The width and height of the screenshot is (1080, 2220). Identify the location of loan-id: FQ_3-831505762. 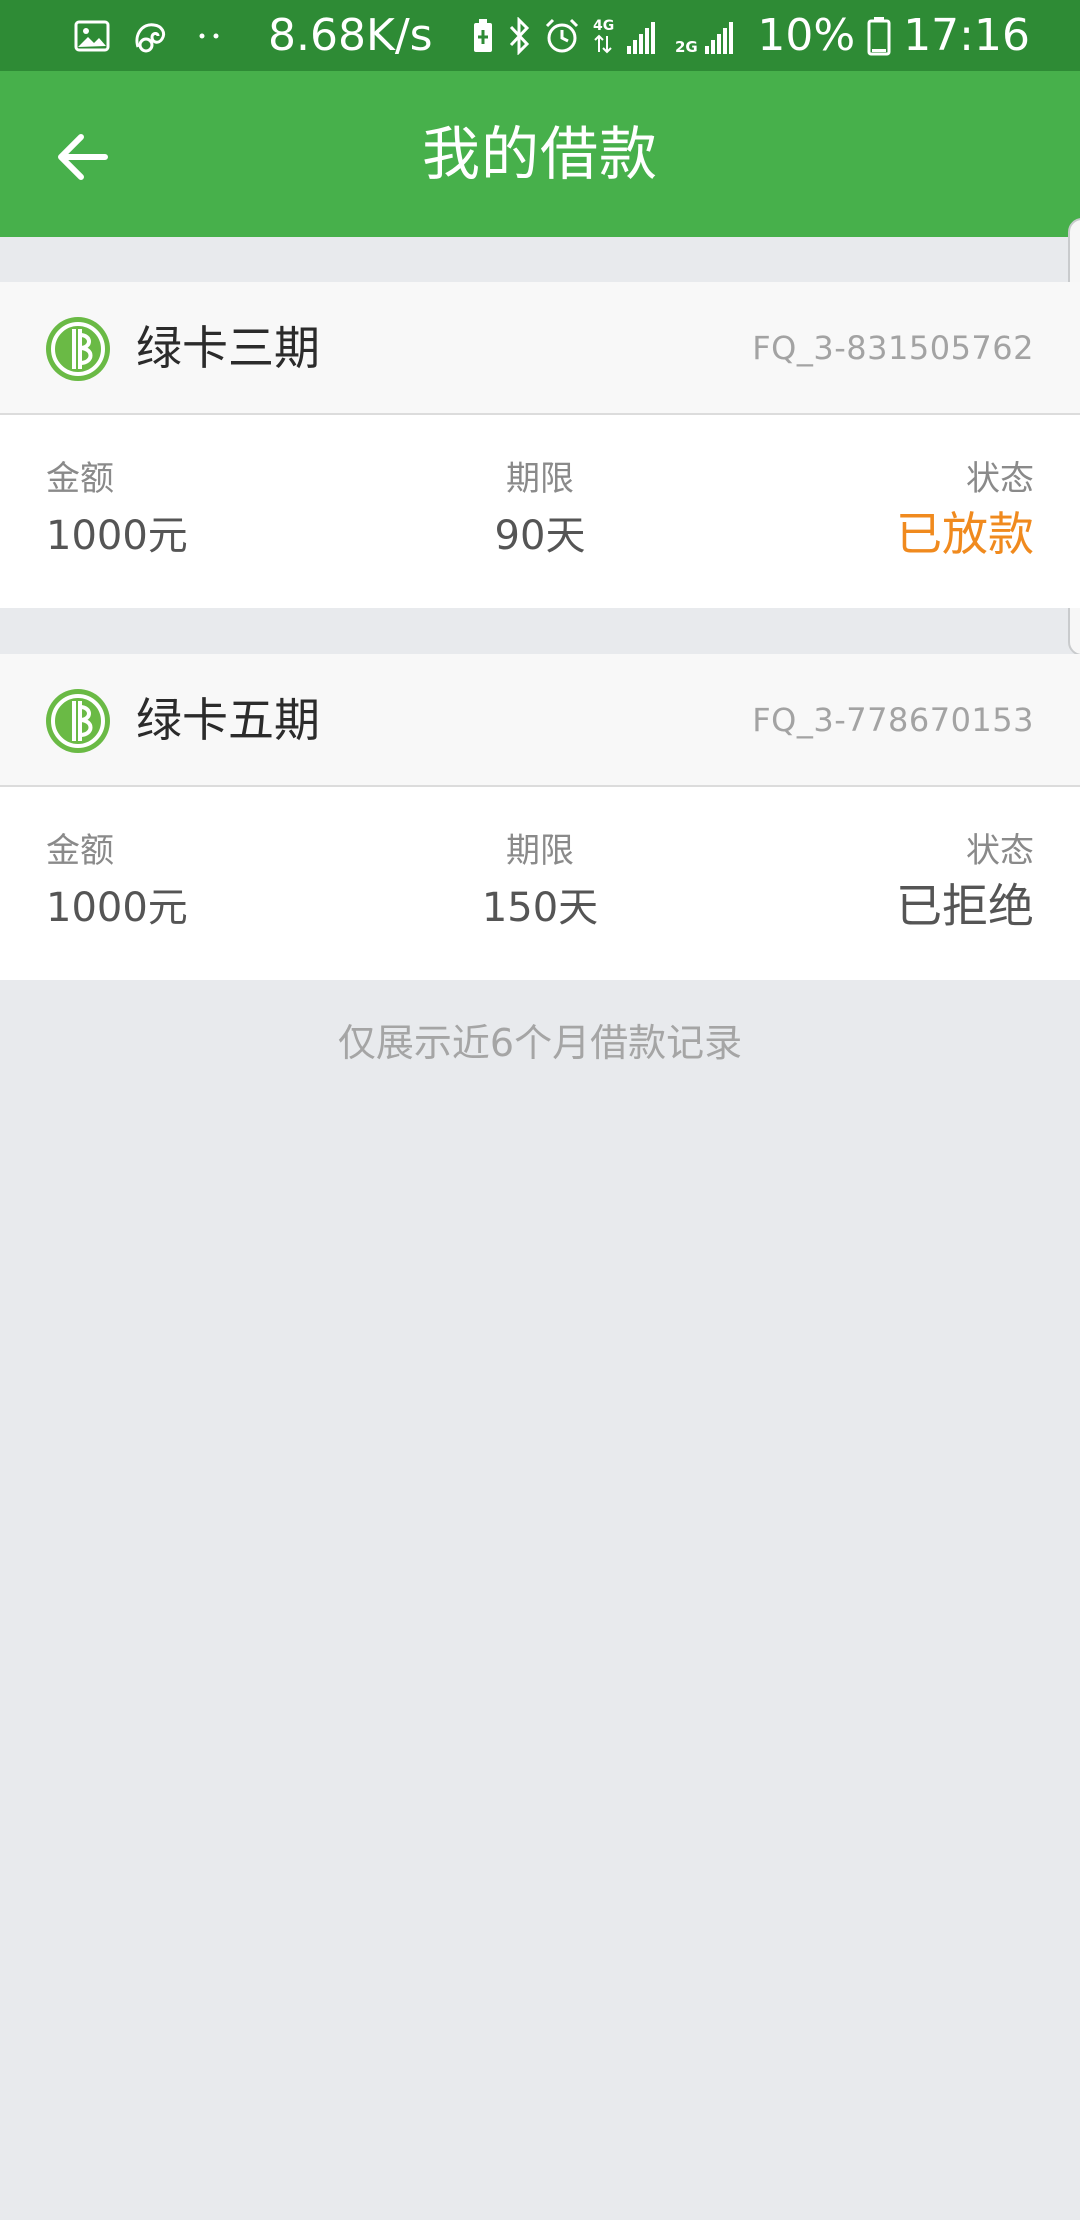
(893, 348).